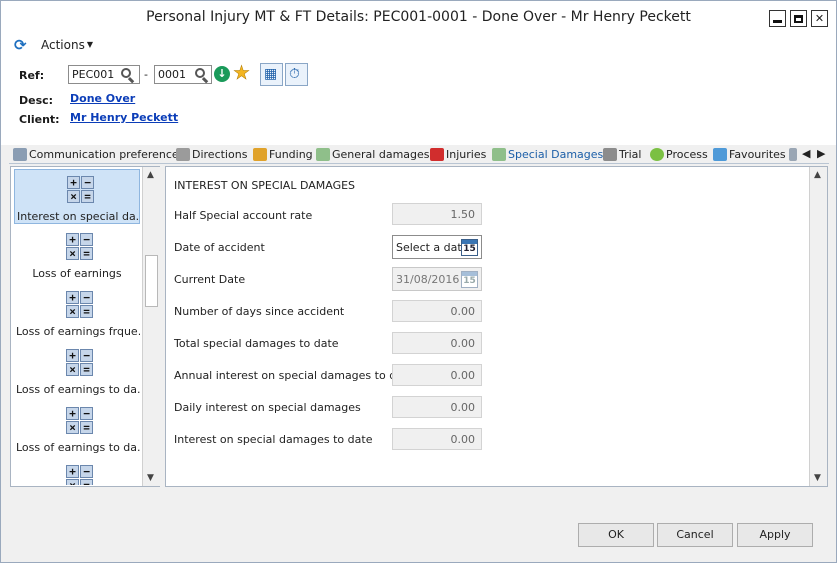 This screenshot has width=837, height=563. I want to click on current-date-picker: 31/08/2016 15, so click(437, 279).